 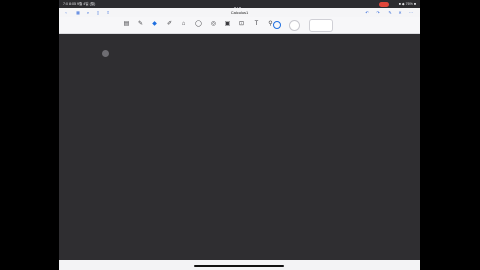 I want to click on pen-settings-icon: ✎, so click(x=390, y=12).